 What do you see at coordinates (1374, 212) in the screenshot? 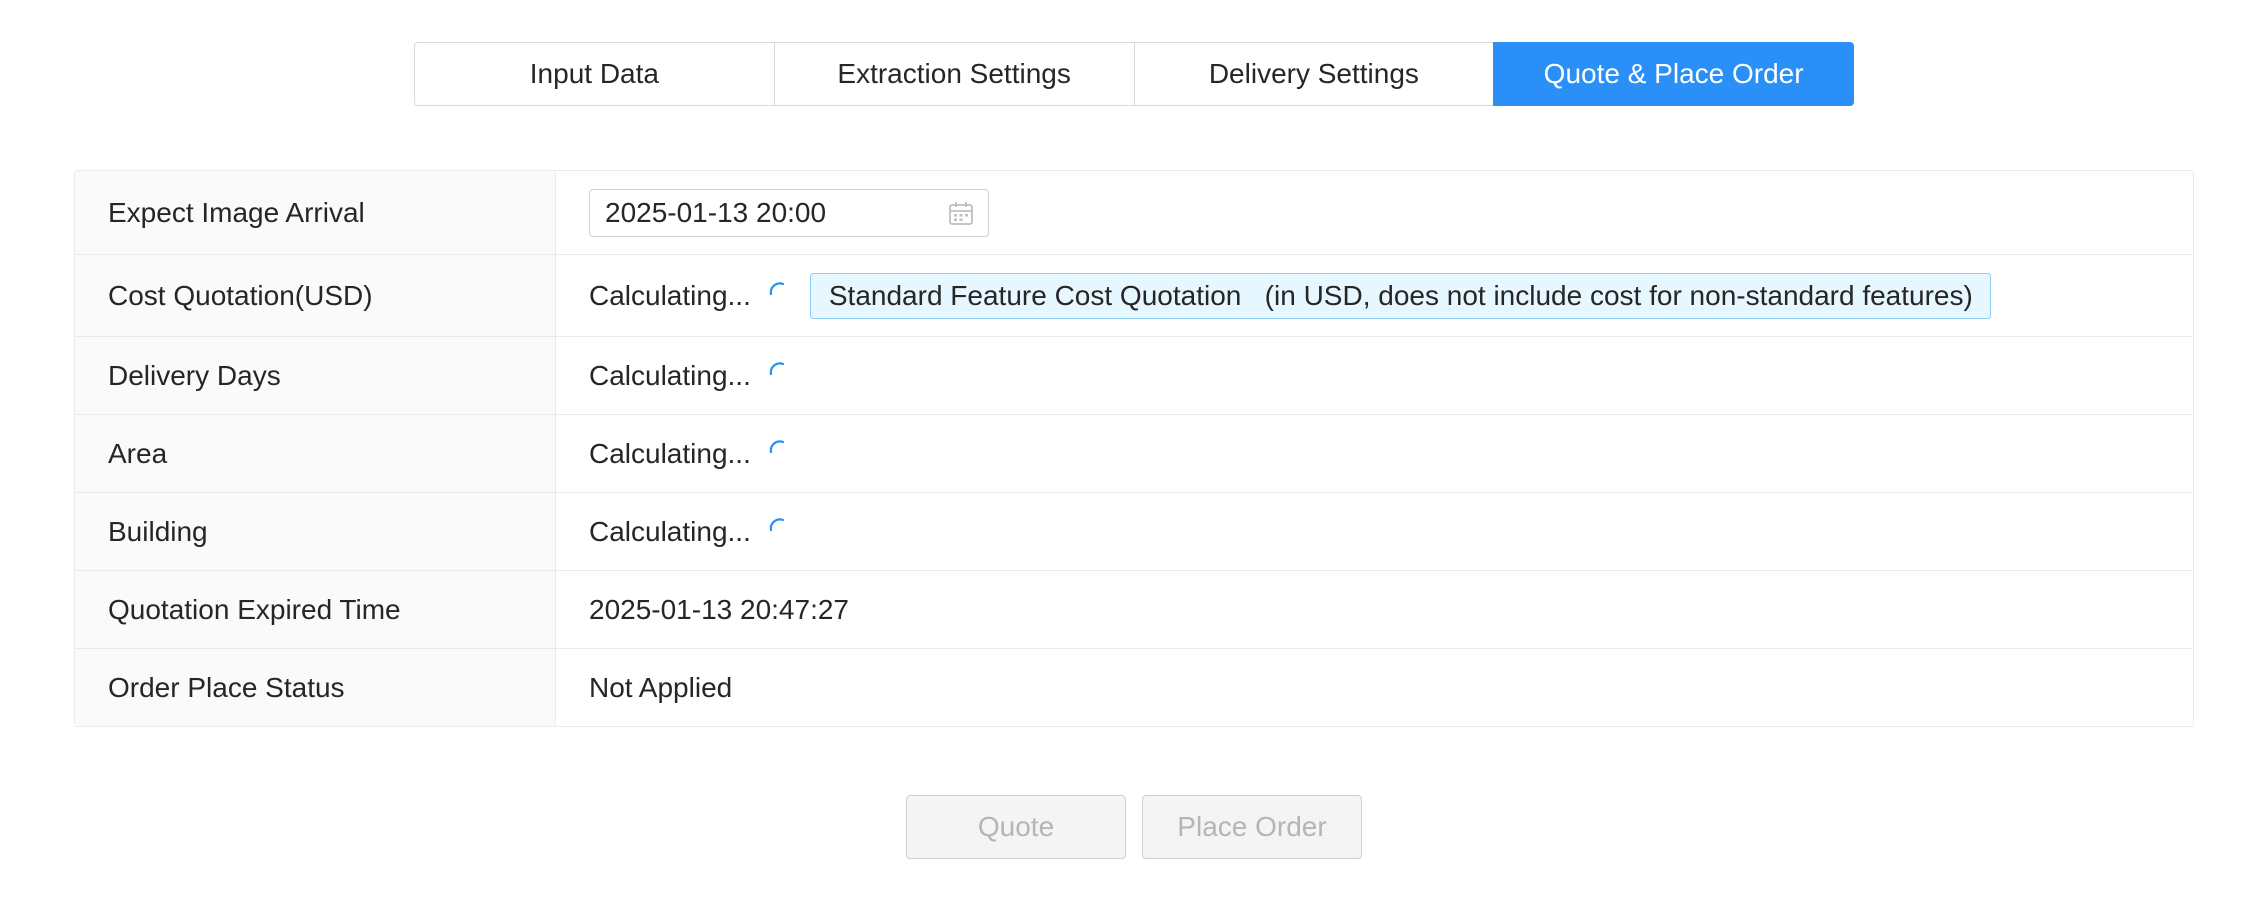
I see `expect-image-arrival-cell: 2025-01-13 20:00` at bounding box center [1374, 212].